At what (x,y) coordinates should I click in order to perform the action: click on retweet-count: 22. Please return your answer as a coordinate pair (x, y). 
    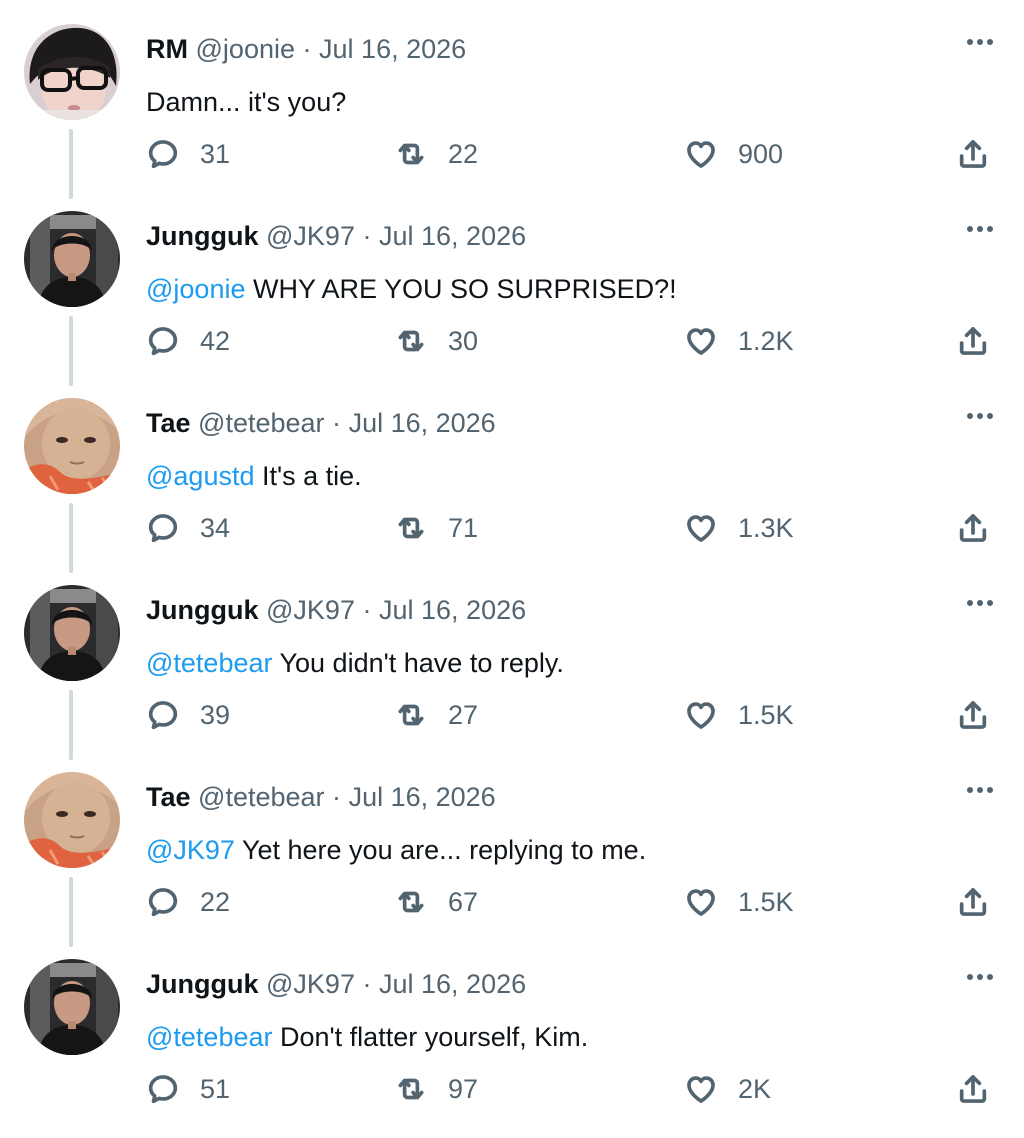
    Looking at the image, I should click on (463, 154).